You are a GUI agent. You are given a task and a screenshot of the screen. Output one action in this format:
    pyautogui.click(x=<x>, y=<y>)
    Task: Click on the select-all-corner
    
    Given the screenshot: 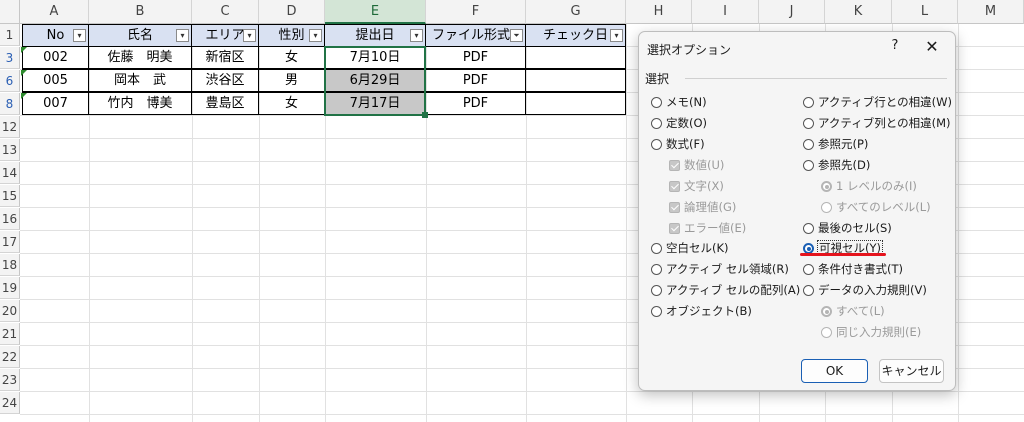 What is the action you would take?
    pyautogui.click(x=10, y=12)
    